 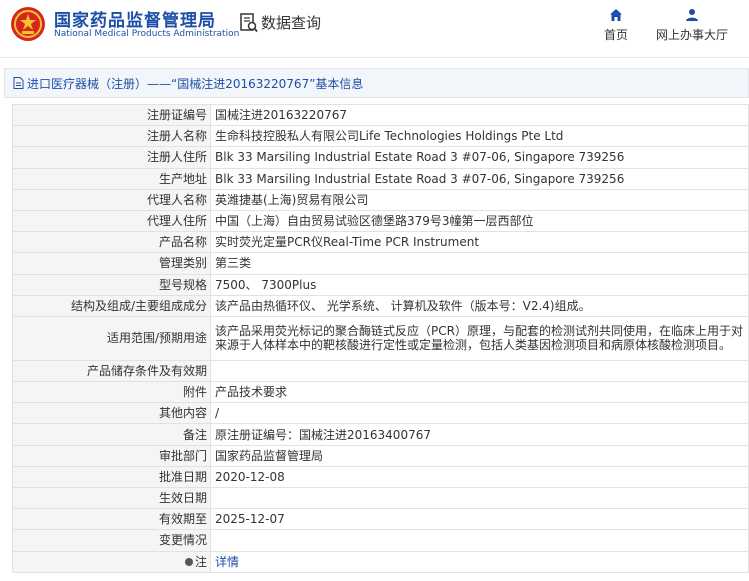 I want to click on nav-online-label: 网上办事大厅, so click(x=691, y=35).